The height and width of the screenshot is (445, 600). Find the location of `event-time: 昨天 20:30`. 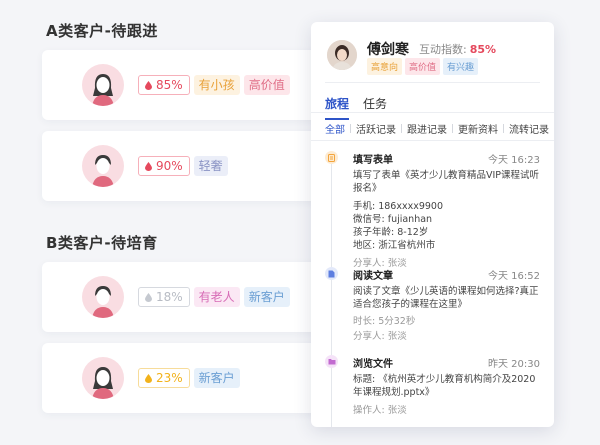

event-time: 昨天 20:30 is located at coordinates (514, 364).